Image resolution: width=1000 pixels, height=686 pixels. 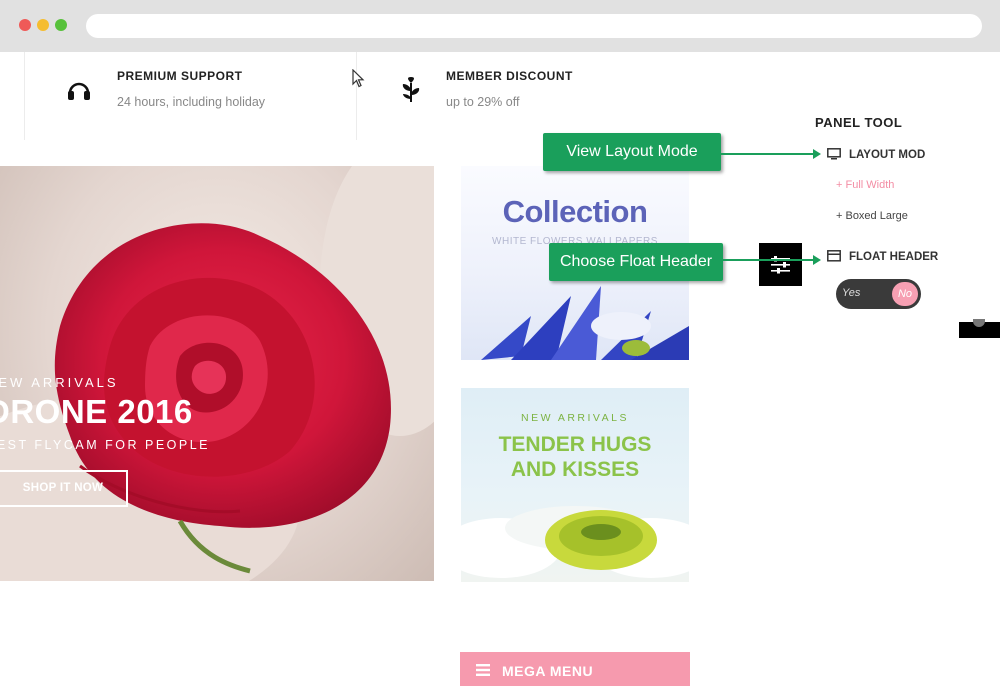 What do you see at coordinates (180, 76) in the screenshot?
I see `feature-title: PREMIUM SUPPORT` at bounding box center [180, 76].